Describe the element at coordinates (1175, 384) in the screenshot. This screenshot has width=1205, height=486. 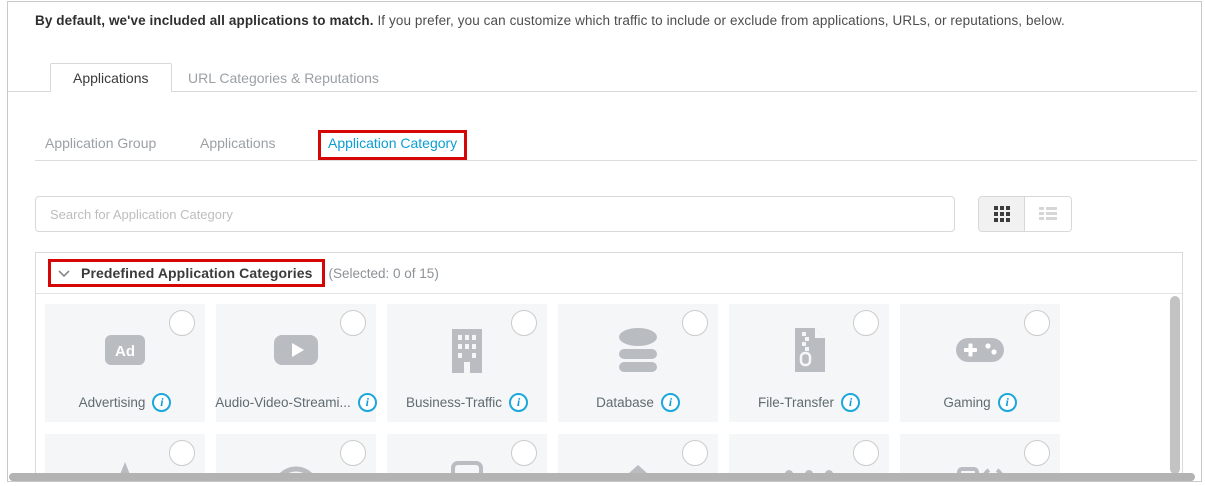
I see `vertical-scrollbar` at that location.